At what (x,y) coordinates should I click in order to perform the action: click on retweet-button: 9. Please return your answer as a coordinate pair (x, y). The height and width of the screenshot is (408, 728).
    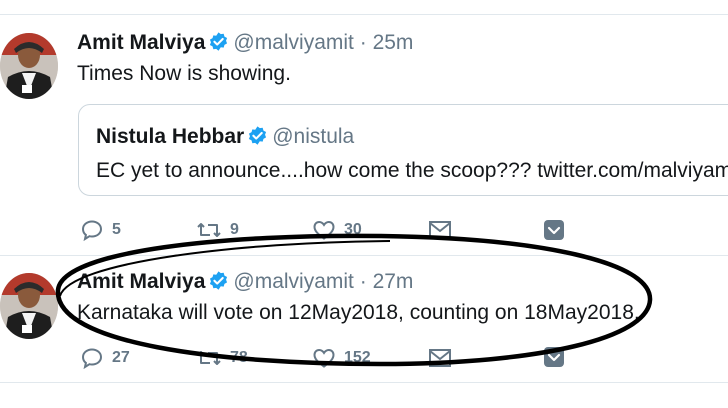
    Looking at the image, I should click on (217, 230).